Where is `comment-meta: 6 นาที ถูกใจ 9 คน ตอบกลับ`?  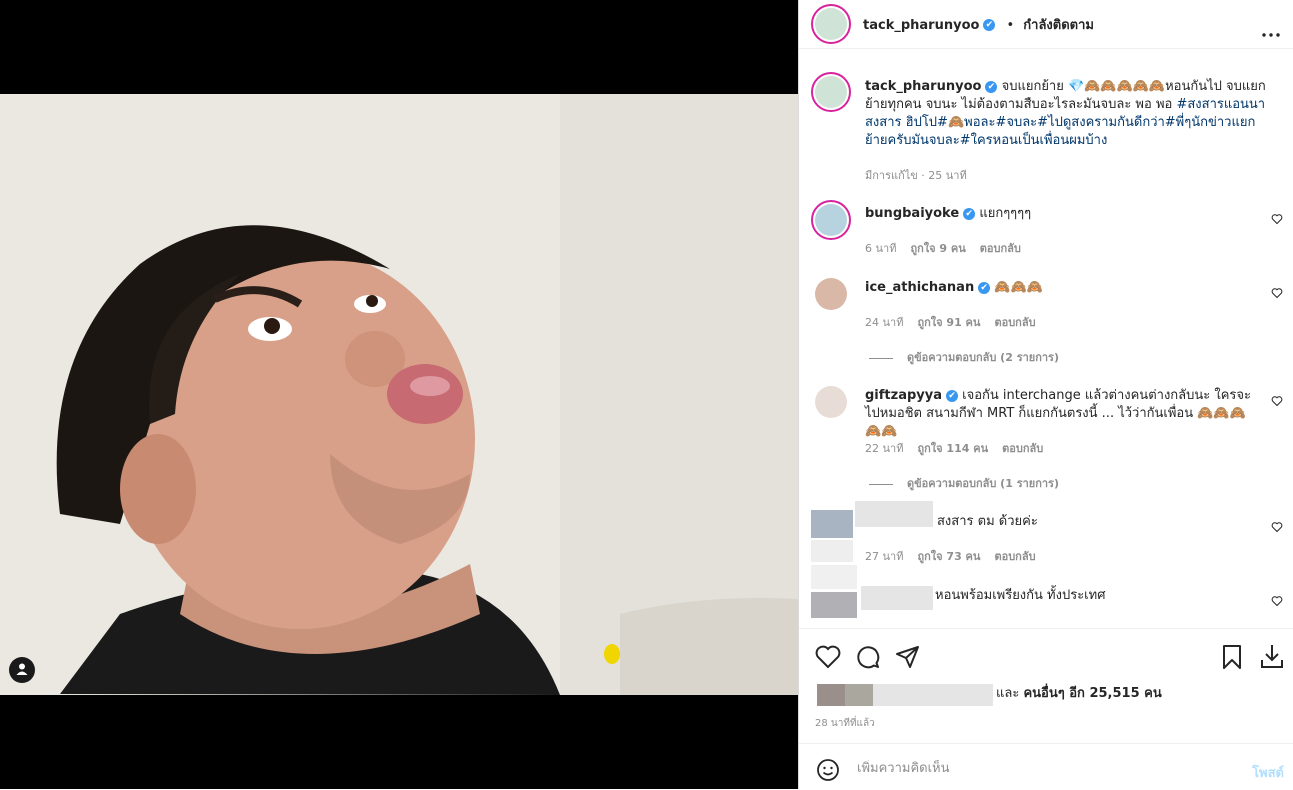
comment-meta: 6 นาที ถูกใจ 9 คน ตอบกลับ is located at coordinates (943, 248).